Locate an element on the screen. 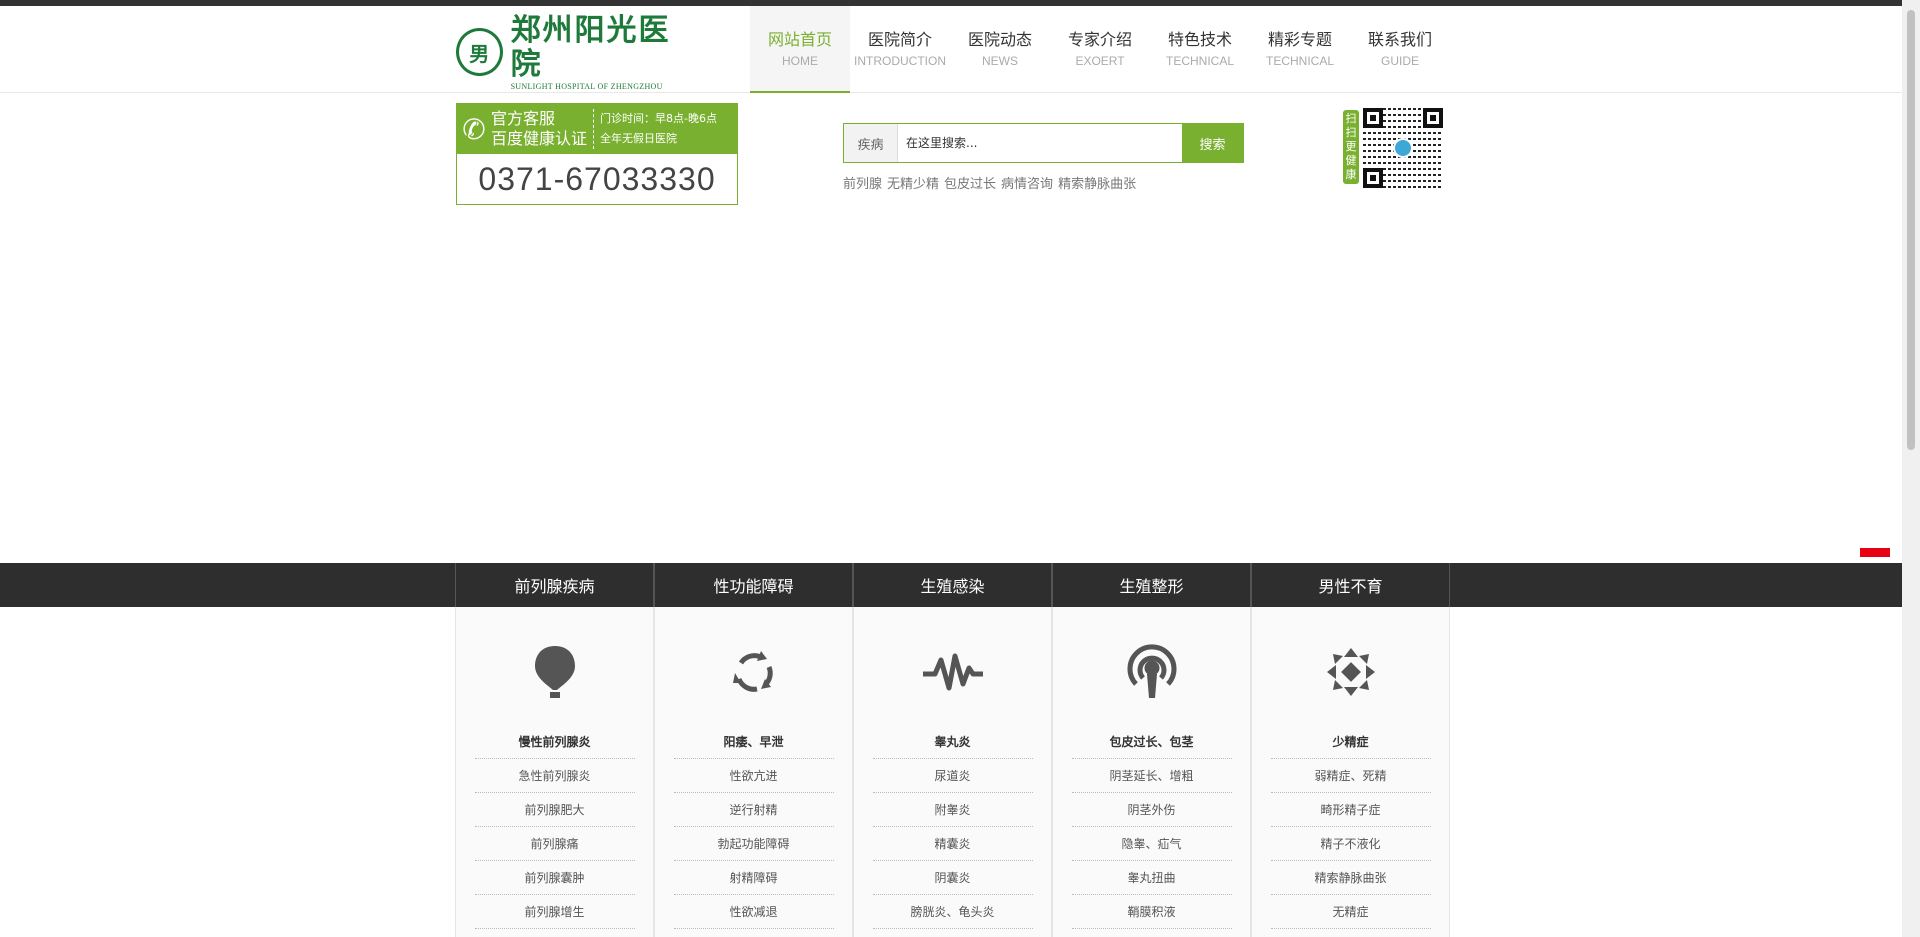  hot-keyword-link: 无精少精 is located at coordinates (913, 182).